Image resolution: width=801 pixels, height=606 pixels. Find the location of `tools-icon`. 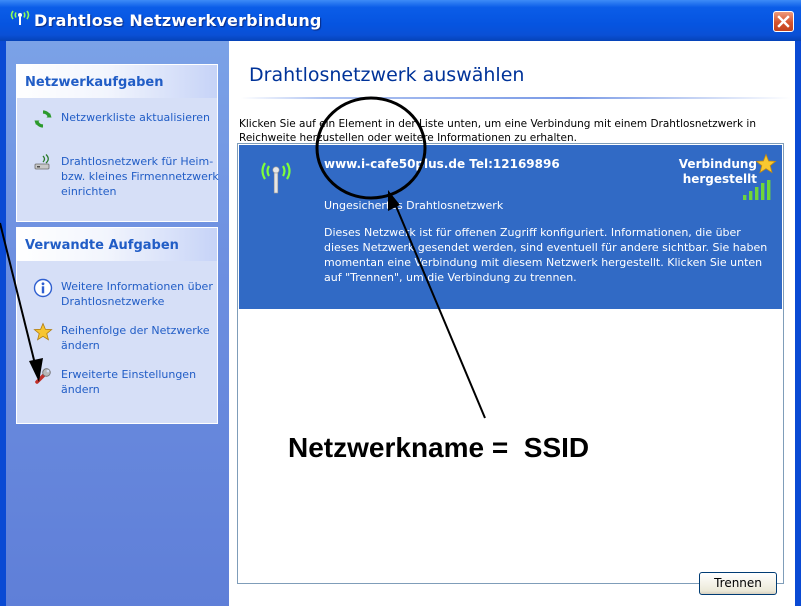

tools-icon is located at coordinates (43, 376).